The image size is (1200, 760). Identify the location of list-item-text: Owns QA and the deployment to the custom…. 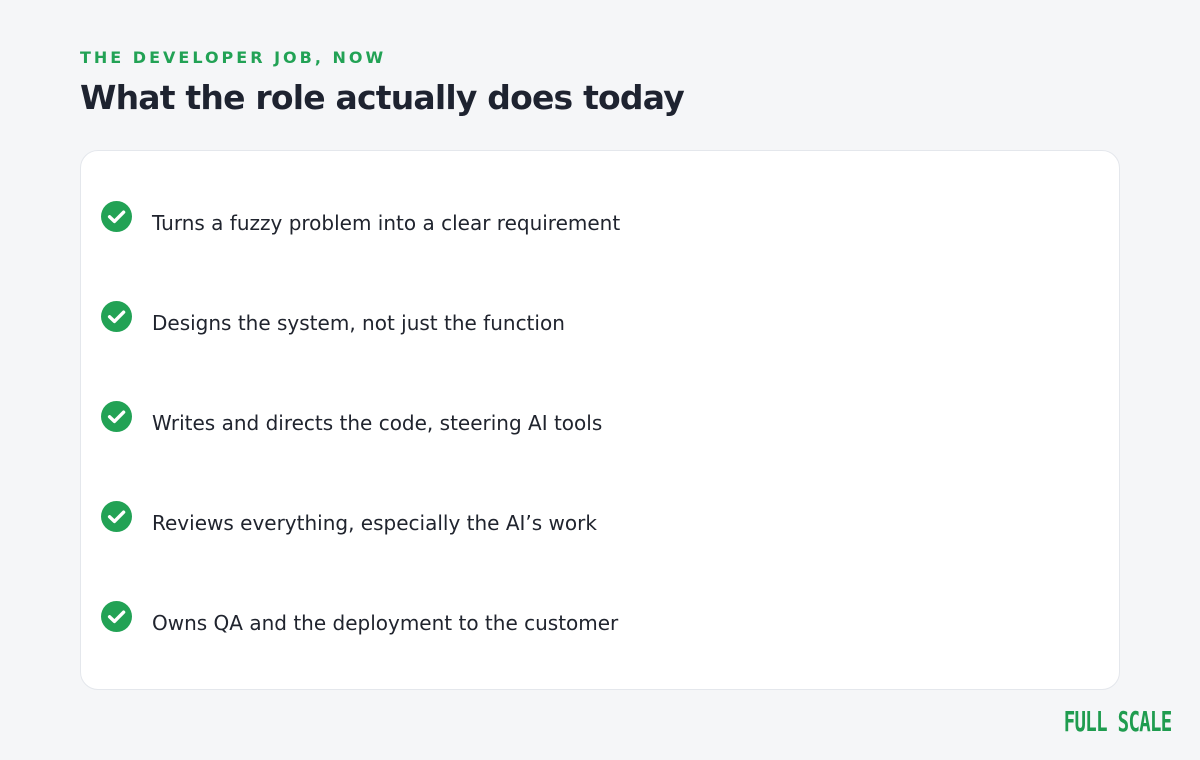
(385, 623).